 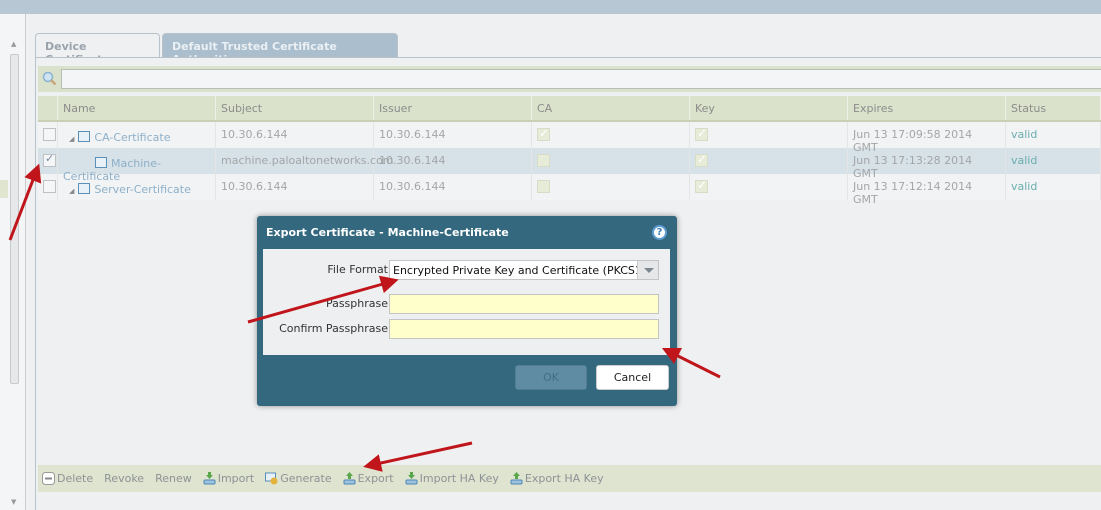 I want to click on export-ha-key-button: Export HA Key, so click(x=557, y=478).